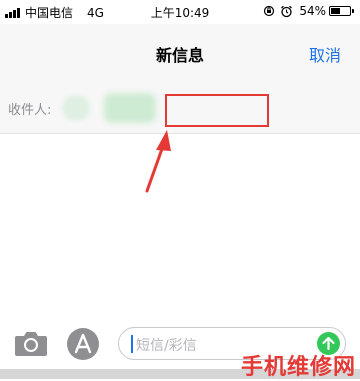 The image size is (360, 381). I want to click on status-right: 54%, so click(308, 11).